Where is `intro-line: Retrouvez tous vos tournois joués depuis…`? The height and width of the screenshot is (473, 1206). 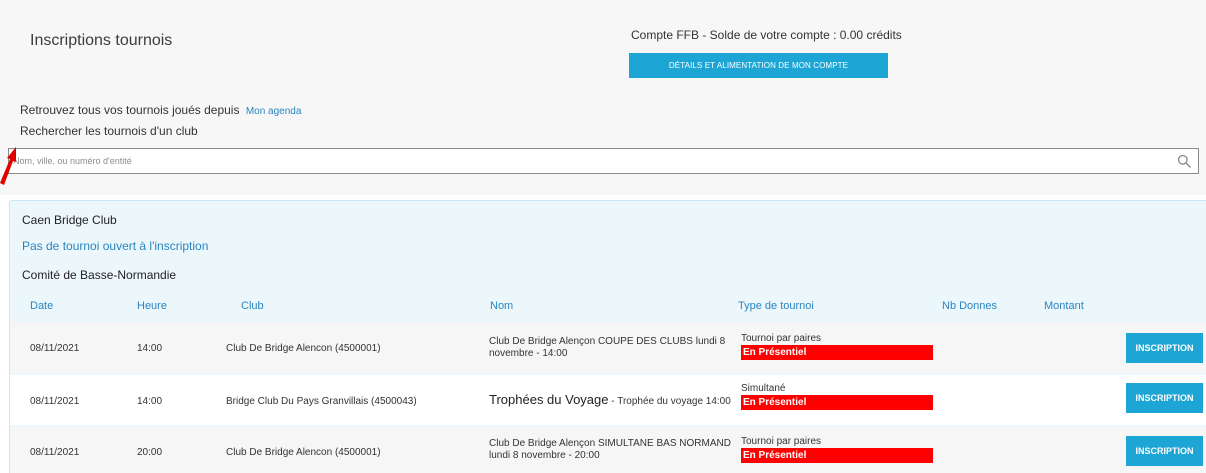
intro-line: Retrouvez tous vos tournois joués depuis… is located at coordinates (160, 110).